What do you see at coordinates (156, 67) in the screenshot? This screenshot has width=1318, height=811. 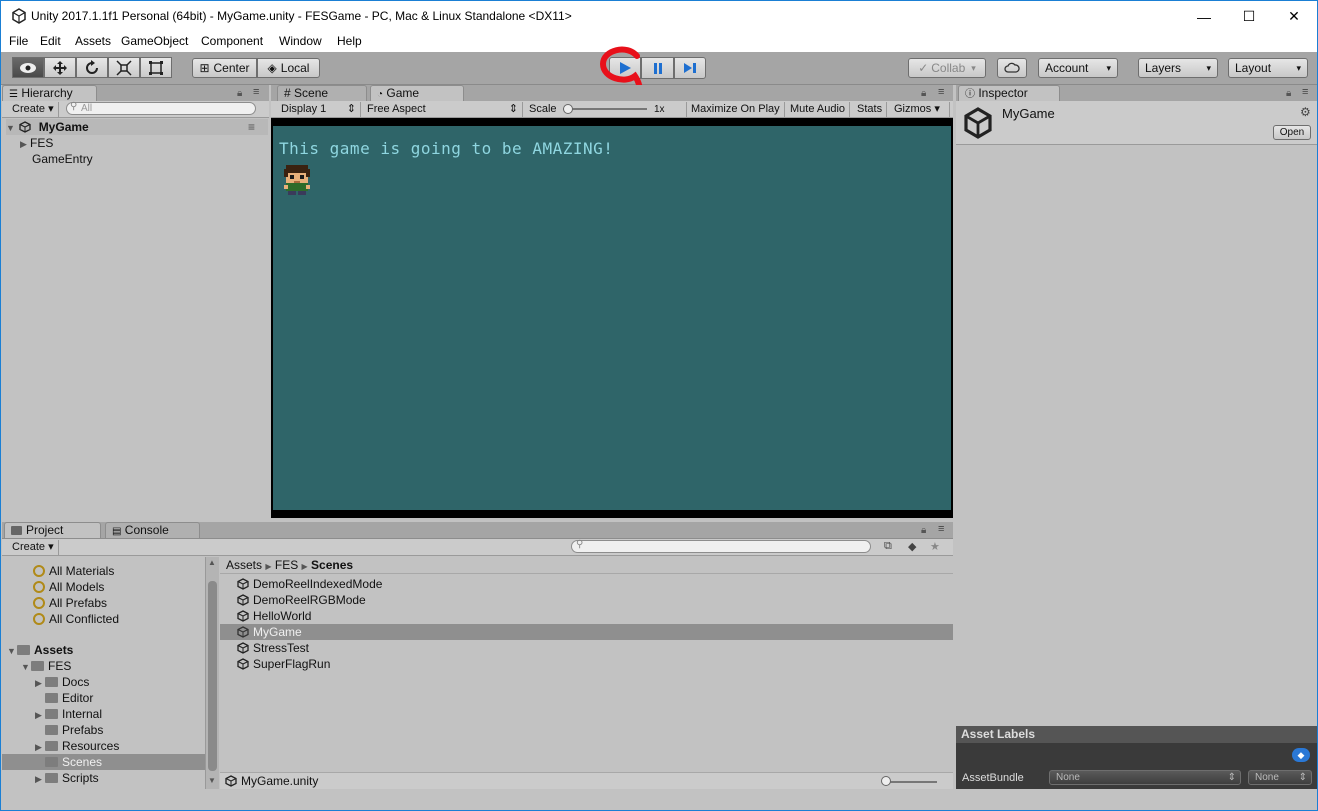 I see `rect-tool-button` at bounding box center [156, 67].